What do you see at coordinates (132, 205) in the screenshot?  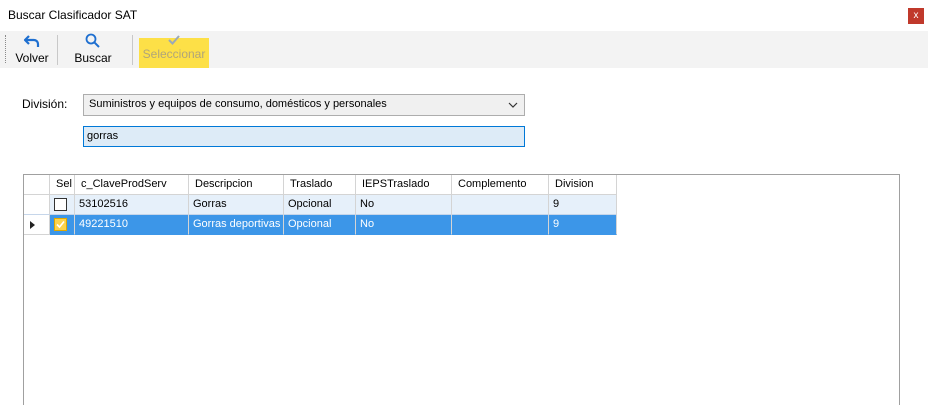 I see `clave-cell: 53102516` at bounding box center [132, 205].